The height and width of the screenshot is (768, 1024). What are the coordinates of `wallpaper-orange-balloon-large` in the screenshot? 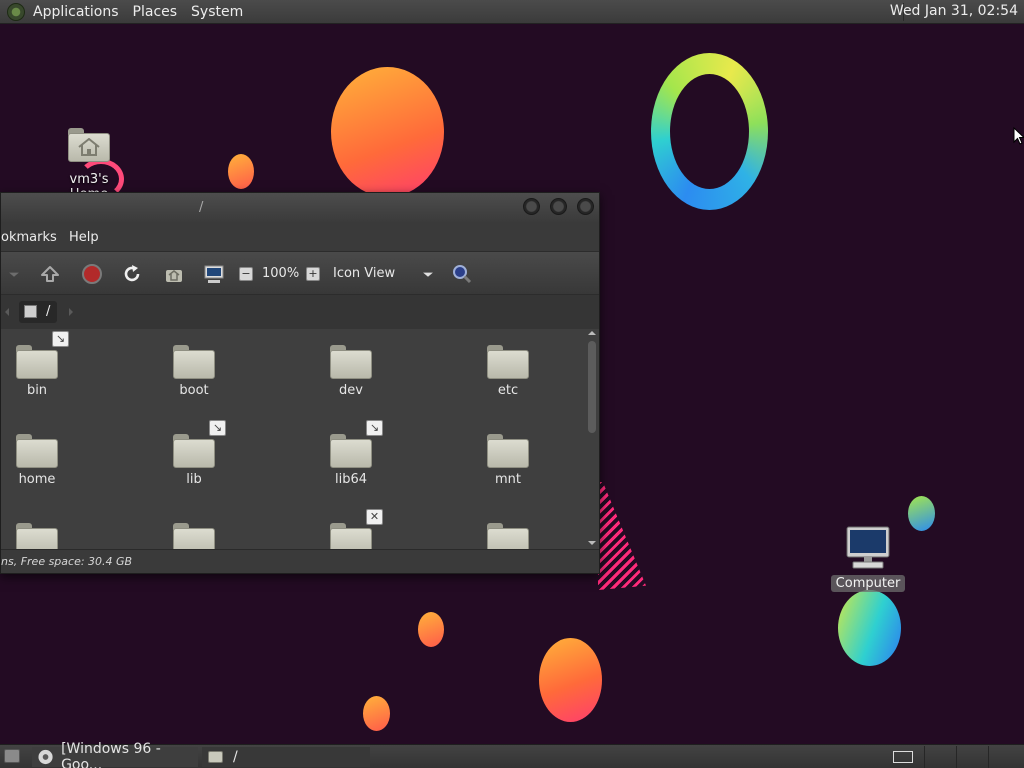 It's located at (387, 132).